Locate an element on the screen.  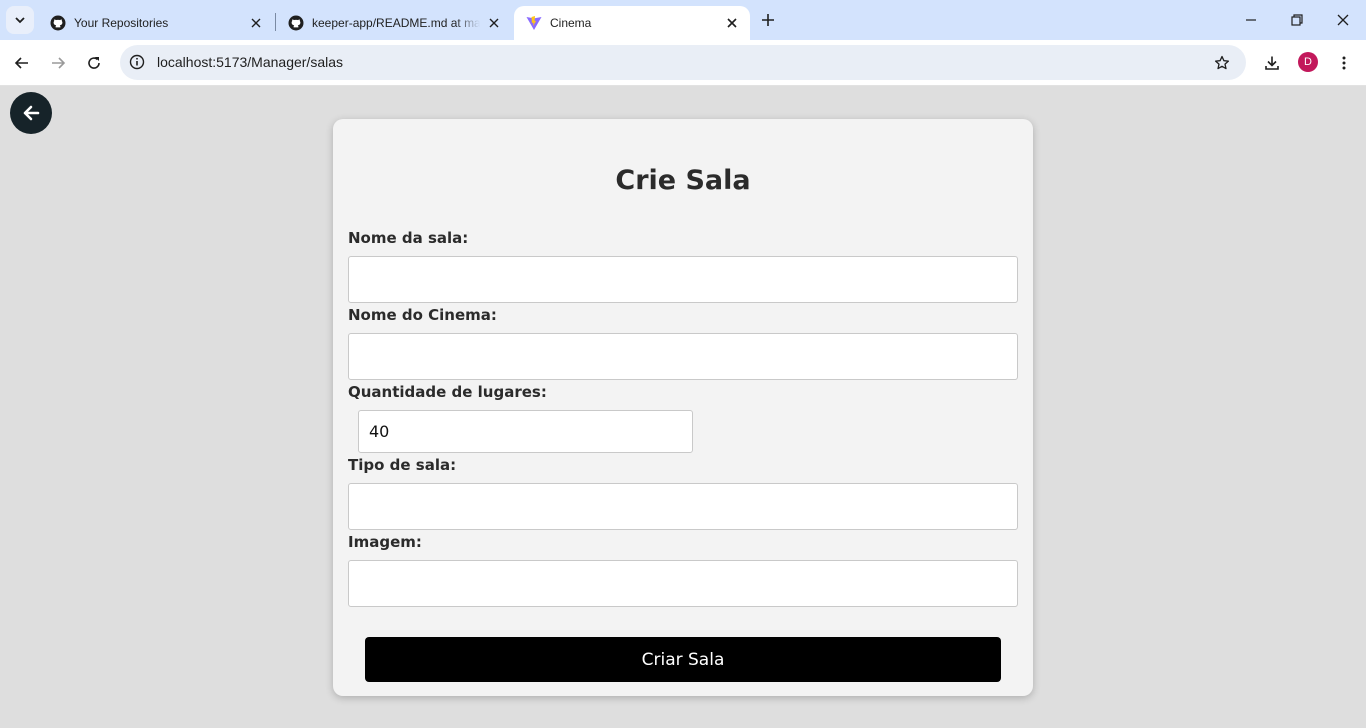
room-type-input is located at coordinates (683, 506).